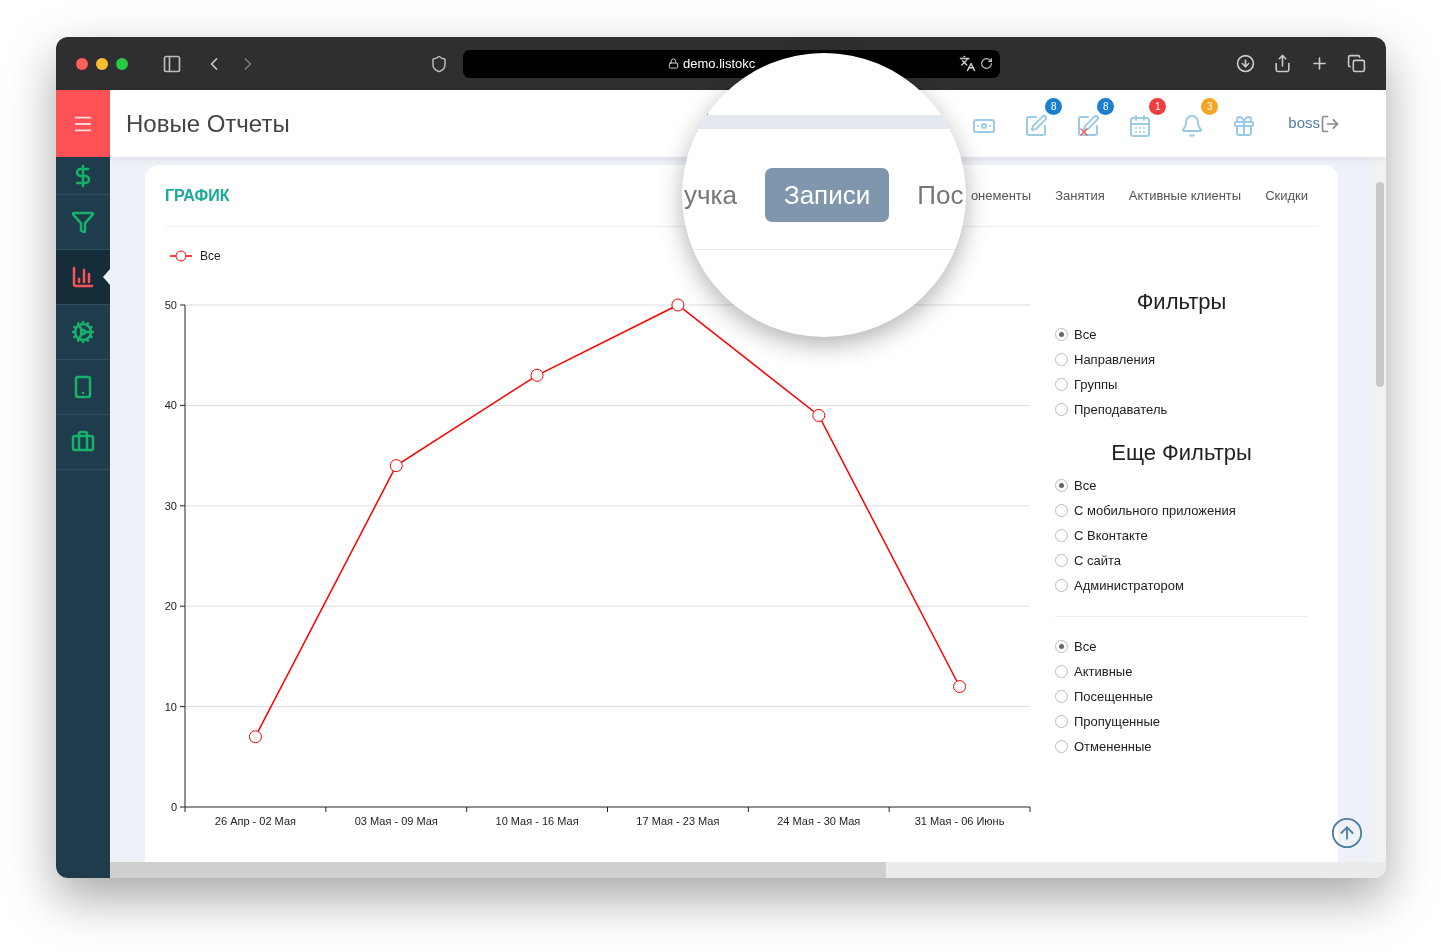 This screenshot has height=952, width=1441. What do you see at coordinates (967, 63) in the screenshot?
I see `translate-icon` at bounding box center [967, 63].